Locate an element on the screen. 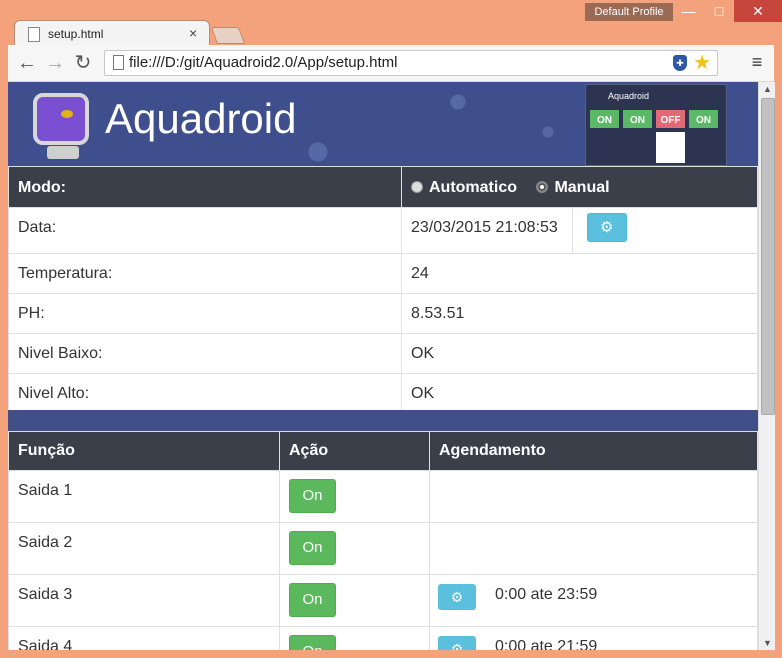  mode-option-manual: Manual is located at coordinates (581, 187).